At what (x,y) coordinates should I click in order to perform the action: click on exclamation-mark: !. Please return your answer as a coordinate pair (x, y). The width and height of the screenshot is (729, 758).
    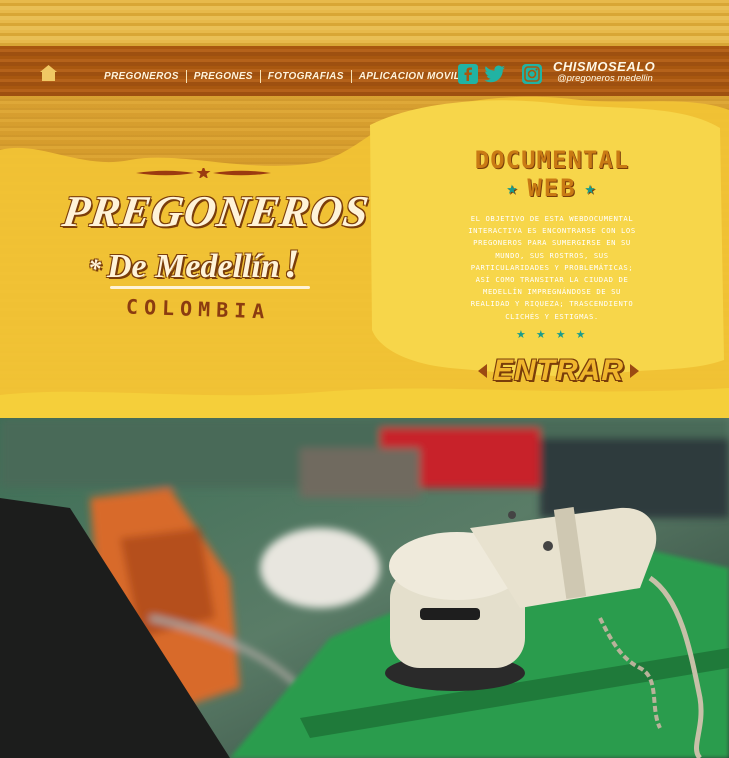
    Looking at the image, I should click on (291, 263).